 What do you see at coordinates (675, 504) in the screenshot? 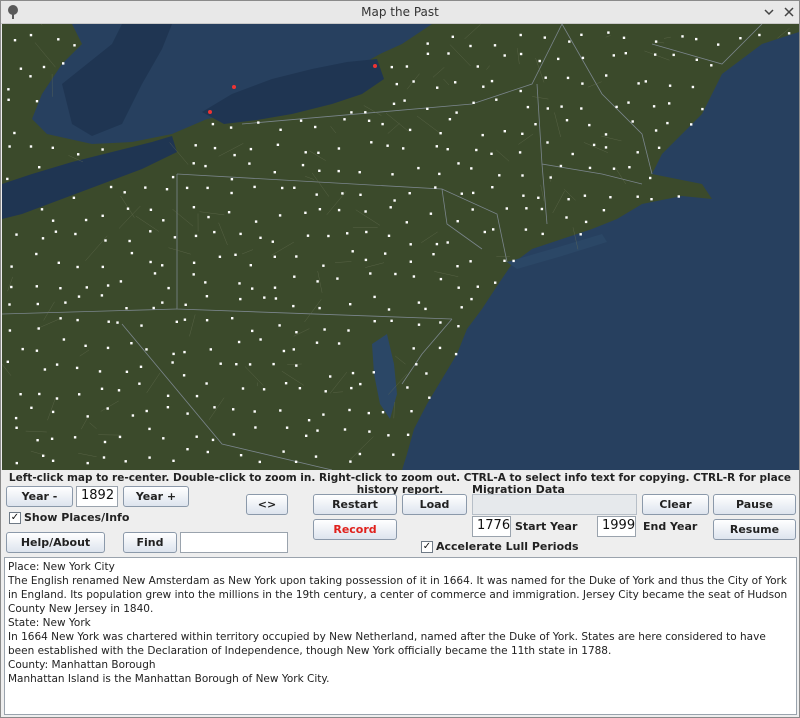
I see `clear-button: Clear` at bounding box center [675, 504].